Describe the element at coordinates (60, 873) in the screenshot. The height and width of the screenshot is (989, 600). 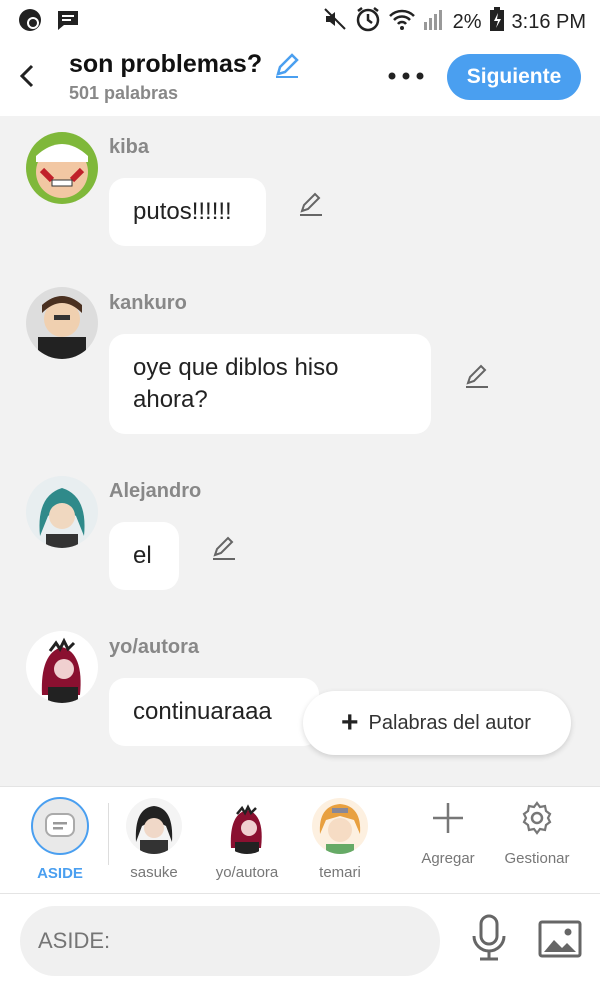
I see `character-label: ASIDE` at that location.